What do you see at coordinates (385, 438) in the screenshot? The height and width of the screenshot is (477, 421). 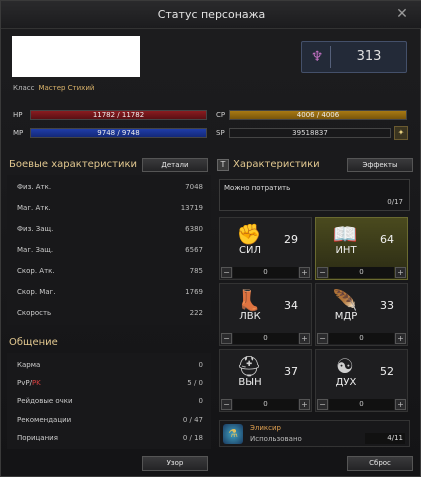 I see `elixir-count: 4/11` at bounding box center [385, 438].